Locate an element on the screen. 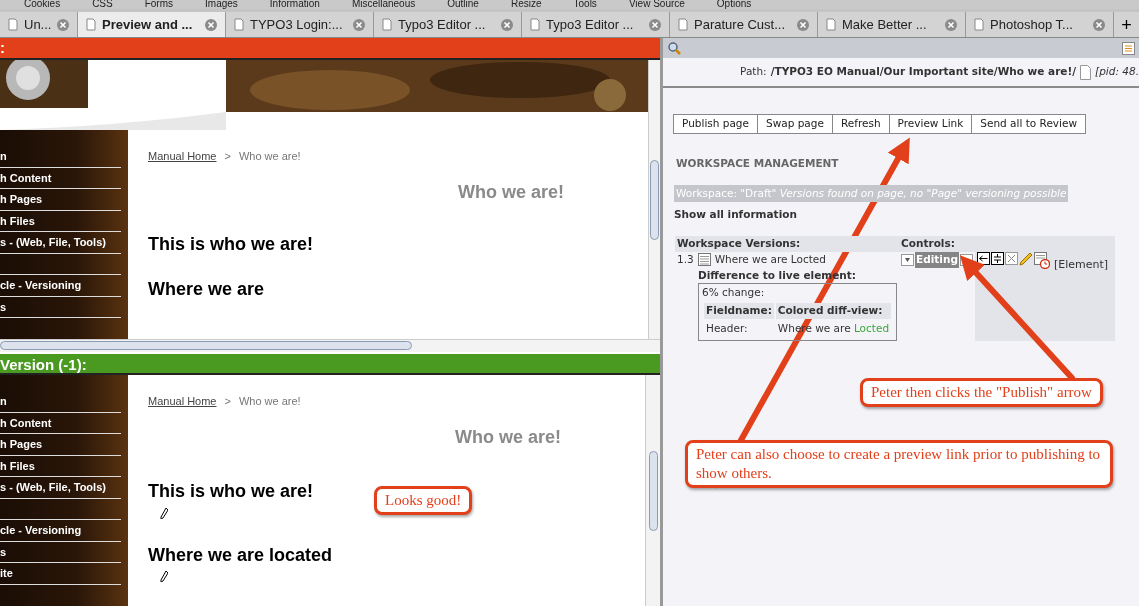 This screenshot has height=606, width=1139. column-header: Controls: is located at coordinates (1007, 244).